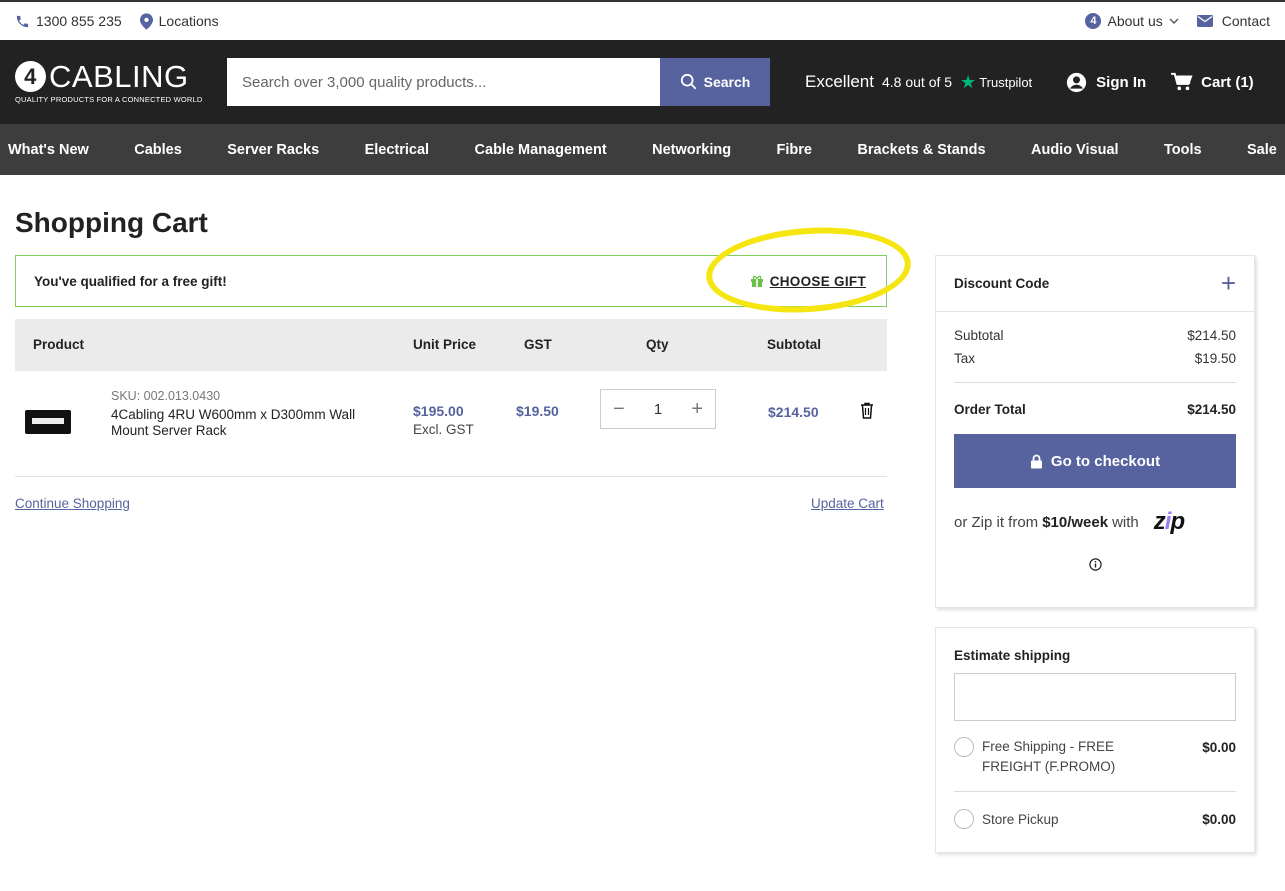 The height and width of the screenshot is (891, 1285). Describe the element at coordinates (1227, 82) in the screenshot. I see `cart-label: Cart (1)` at that location.